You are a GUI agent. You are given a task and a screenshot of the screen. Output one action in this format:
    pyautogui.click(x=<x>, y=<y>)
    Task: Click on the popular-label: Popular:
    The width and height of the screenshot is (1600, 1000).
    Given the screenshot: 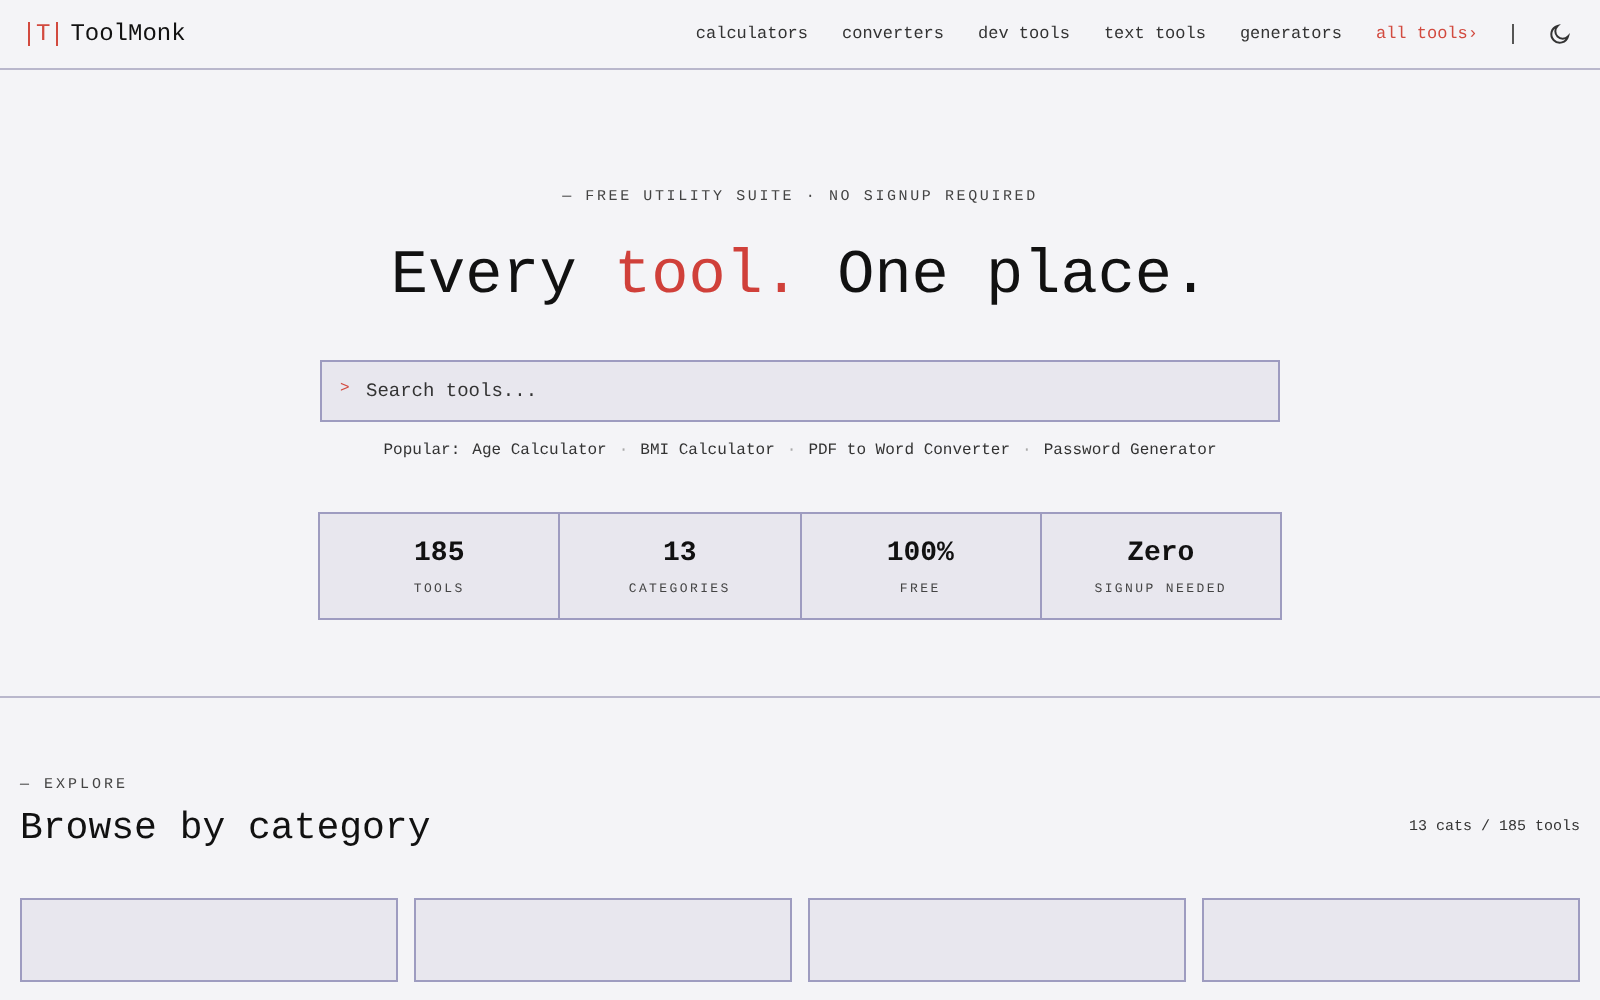 What is the action you would take?
    pyautogui.click(x=422, y=451)
    